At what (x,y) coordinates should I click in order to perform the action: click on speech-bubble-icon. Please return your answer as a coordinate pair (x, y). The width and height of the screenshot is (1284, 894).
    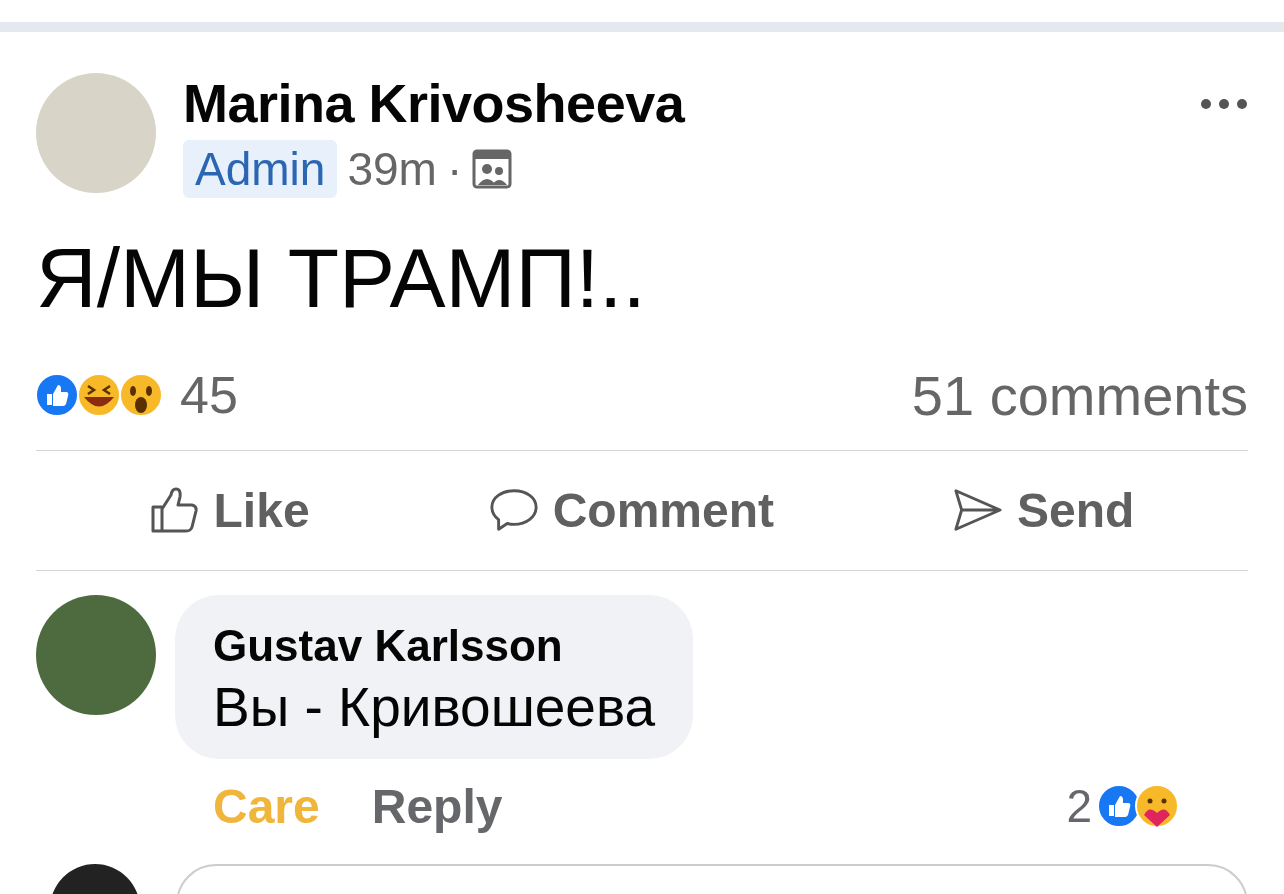
    Looking at the image, I should click on (513, 510).